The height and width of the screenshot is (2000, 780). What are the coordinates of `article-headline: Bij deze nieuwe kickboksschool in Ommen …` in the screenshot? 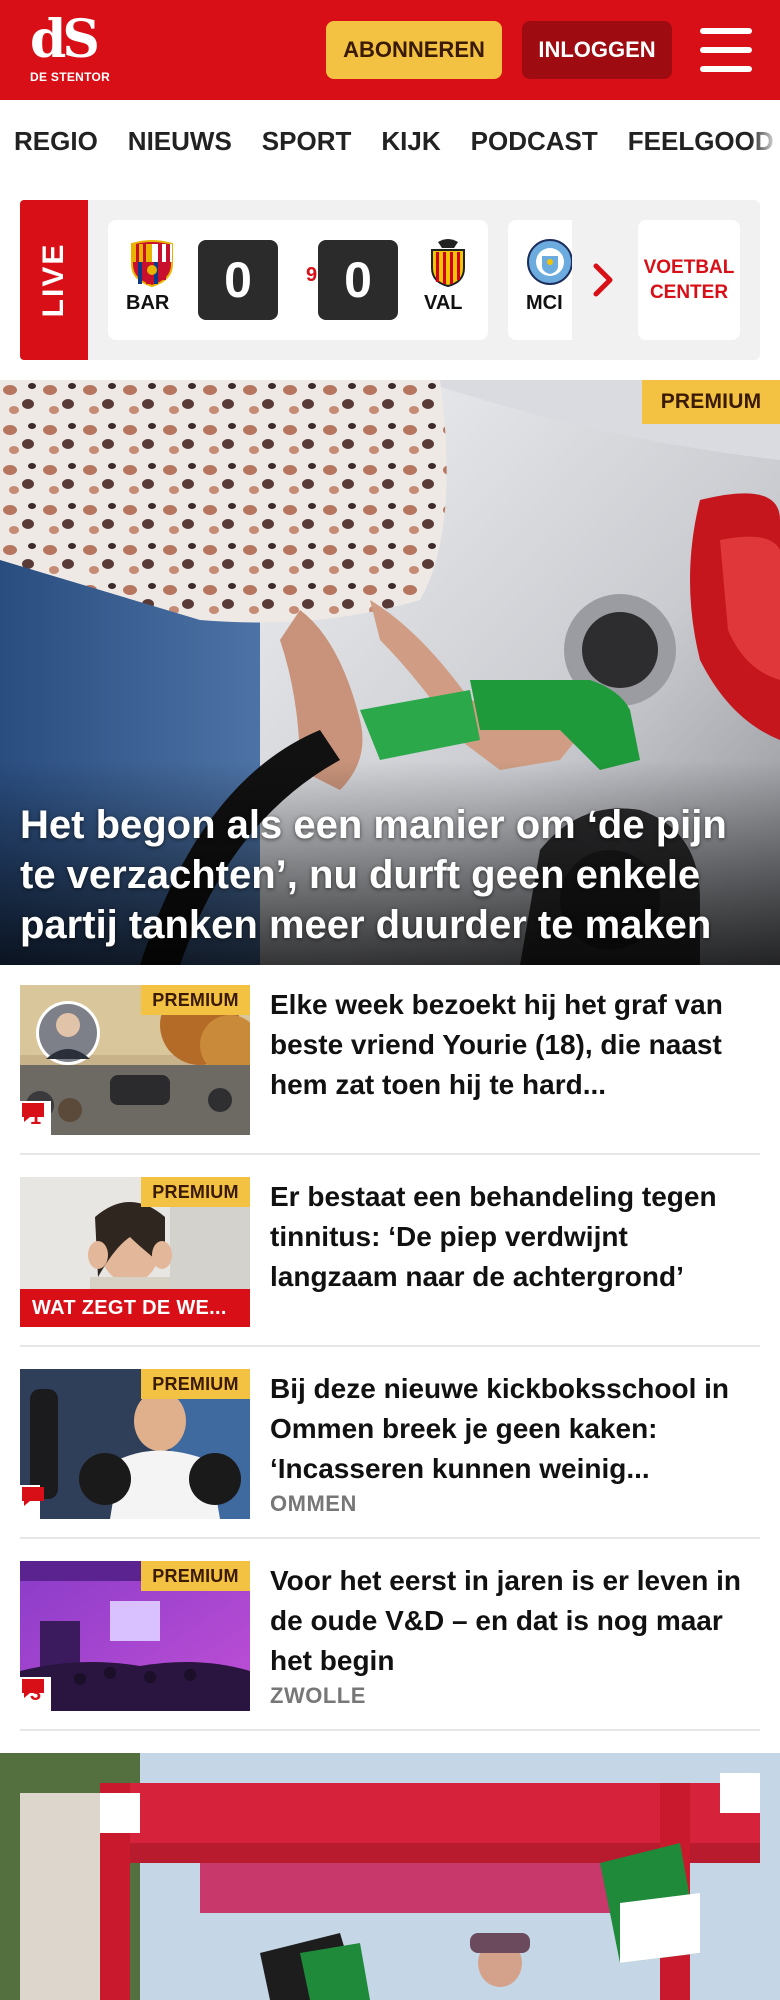 It's located at (515, 1429).